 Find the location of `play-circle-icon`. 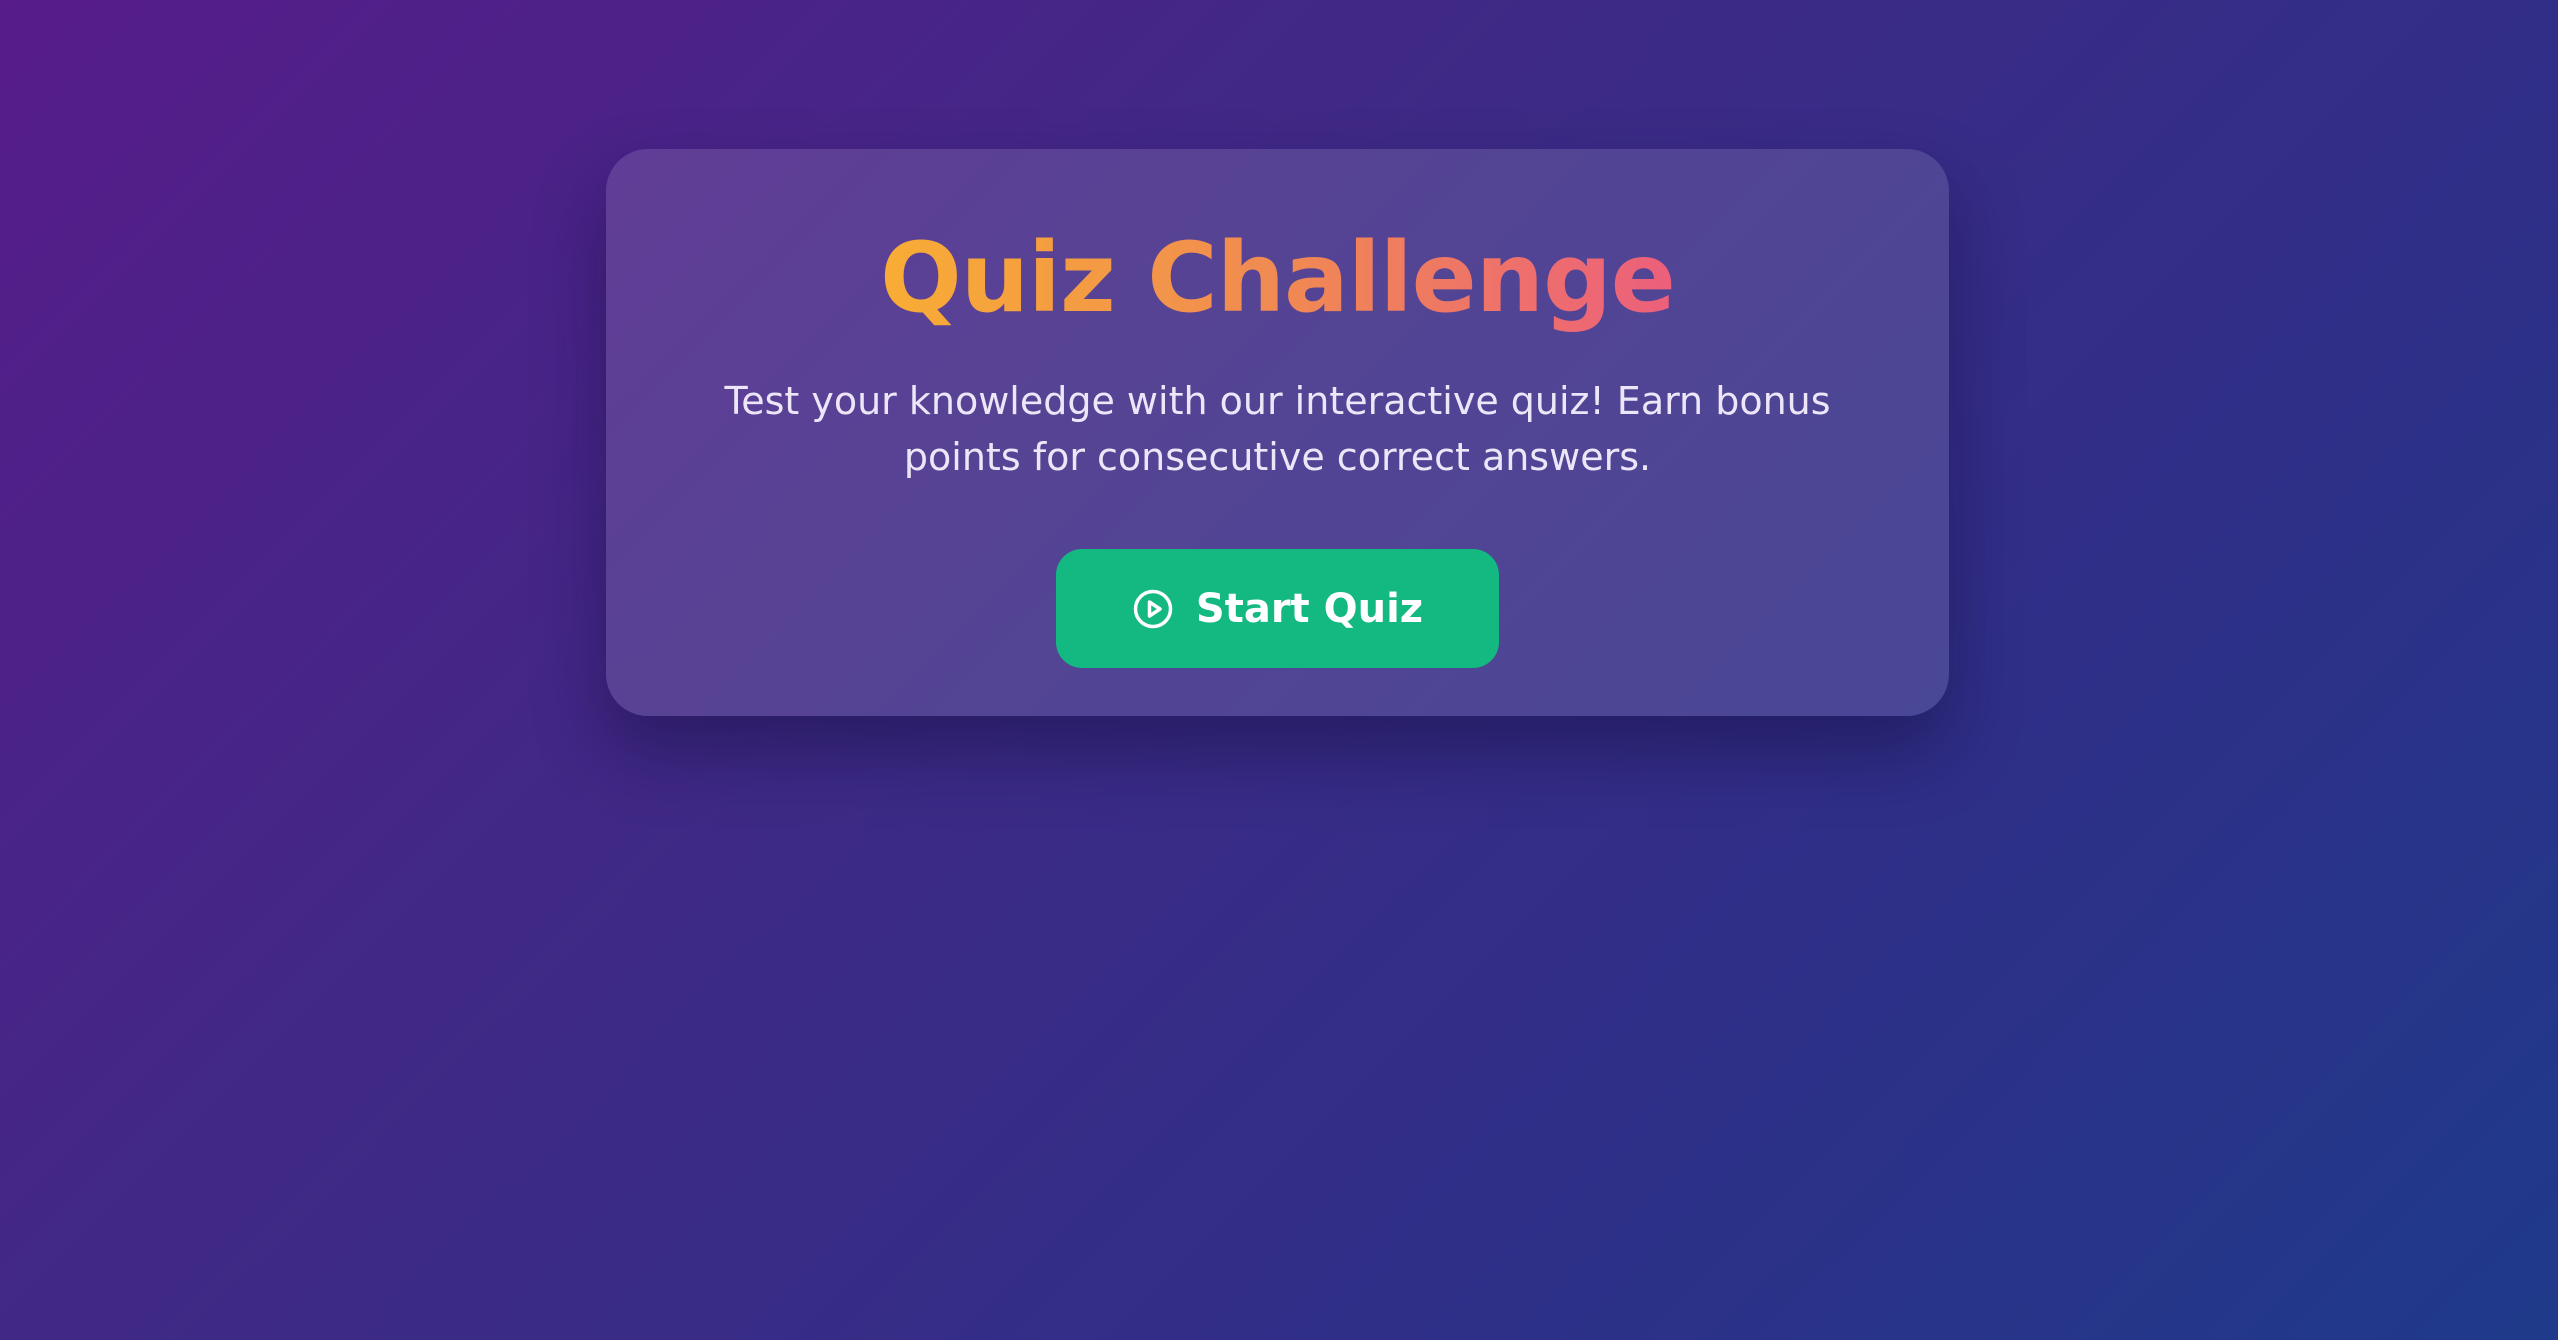

play-circle-icon is located at coordinates (1153, 609).